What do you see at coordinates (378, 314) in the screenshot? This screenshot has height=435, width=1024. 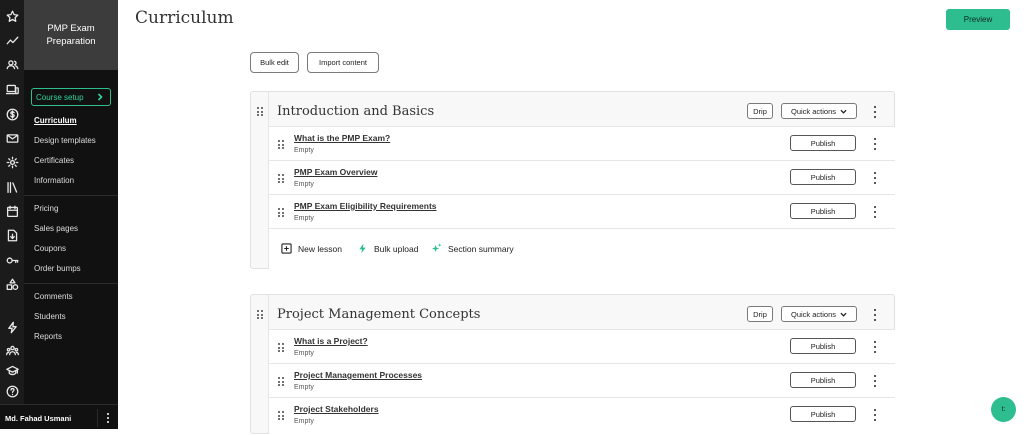 I see `section-title: Project Management Concepts` at bounding box center [378, 314].